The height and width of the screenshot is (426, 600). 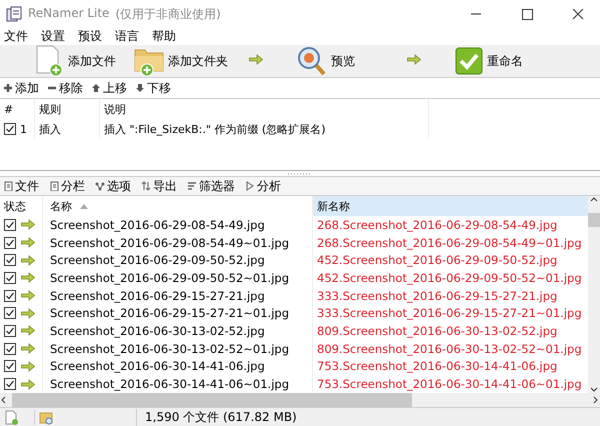 What do you see at coordinates (216, 417) in the screenshot?
I see `status-text: 1,590 个文件 (617.82 MB)` at bounding box center [216, 417].